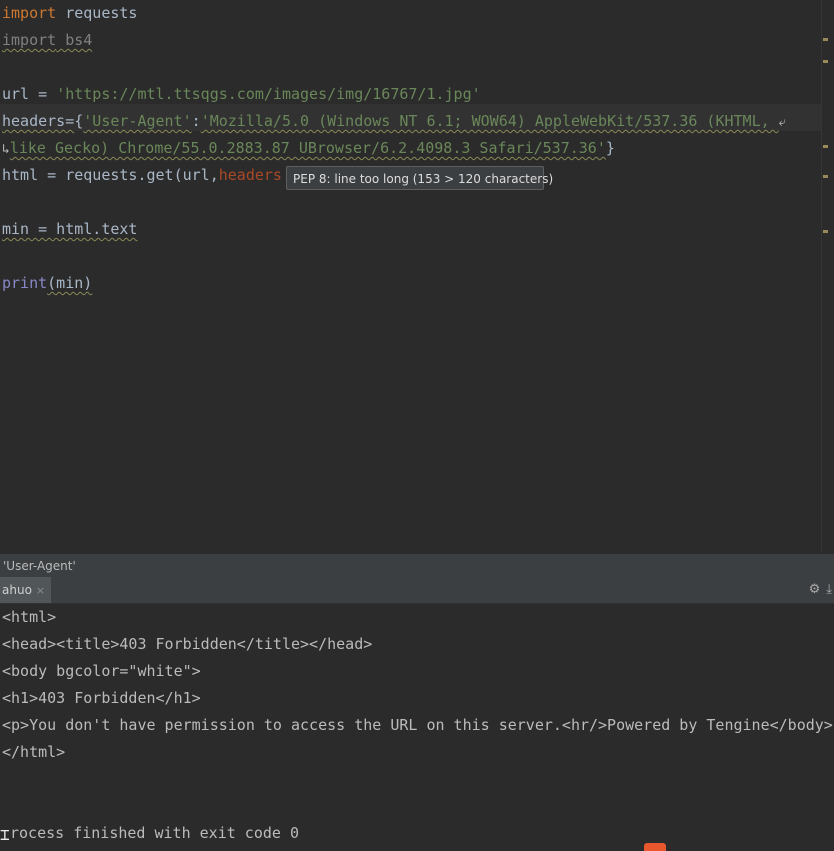  What do you see at coordinates (196, 121) in the screenshot?
I see `colon: :` at bounding box center [196, 121].